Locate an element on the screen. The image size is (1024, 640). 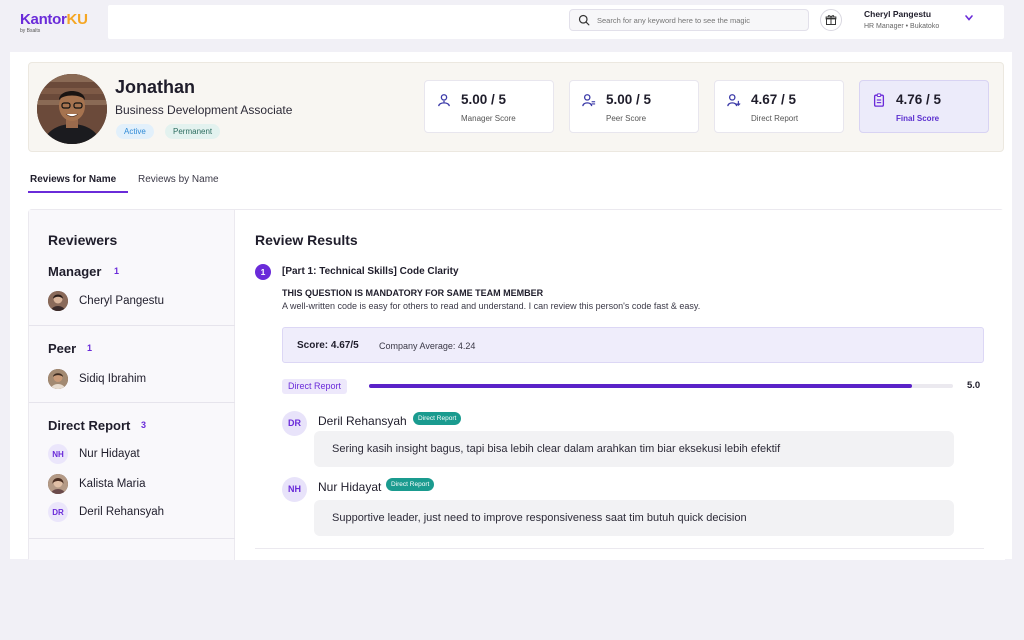
status-badge: Active is located at coordinates (135, 131).